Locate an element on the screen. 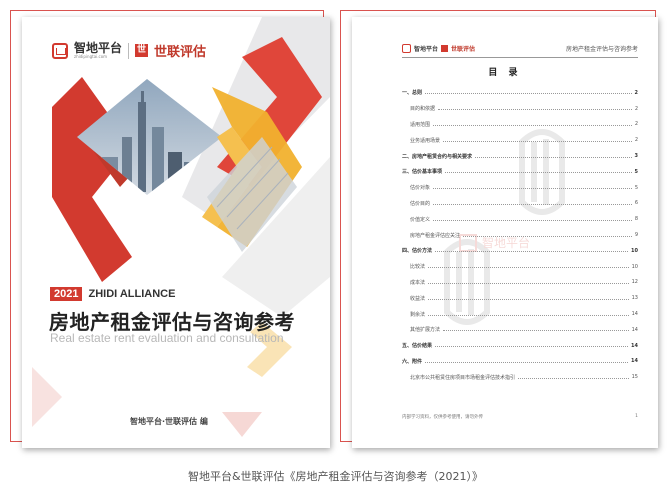  toc-item-page: 3 is located at coordinates (636, 156).